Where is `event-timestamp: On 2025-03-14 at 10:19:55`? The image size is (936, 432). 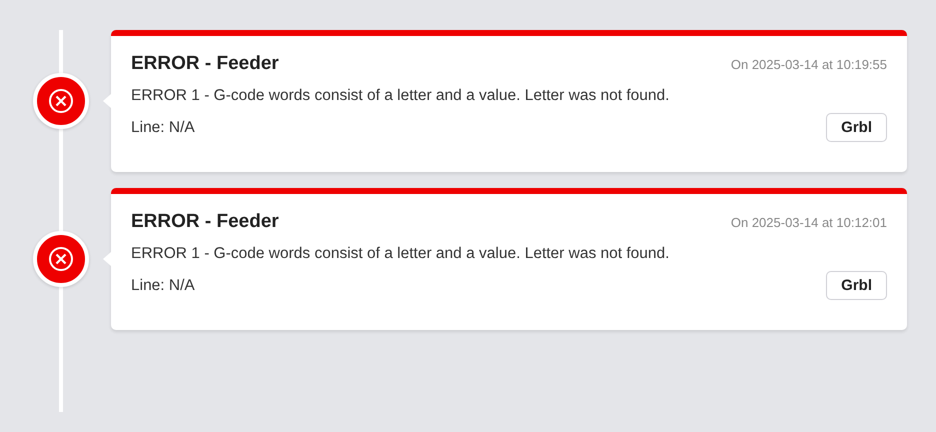 event-timestamp: On 2025-03-14 at 10:19:55 is located at coordinates (808, 64).